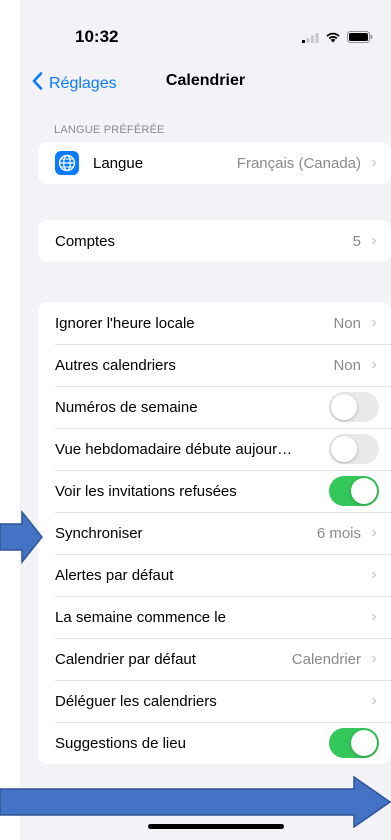 Image resolution: width=391 pixels, height=840 pixels. What do you see at coordinates (99, 533) in the screenshot?
I see `settings-row-label: Synchroniser` at bounding box center [99, 533].